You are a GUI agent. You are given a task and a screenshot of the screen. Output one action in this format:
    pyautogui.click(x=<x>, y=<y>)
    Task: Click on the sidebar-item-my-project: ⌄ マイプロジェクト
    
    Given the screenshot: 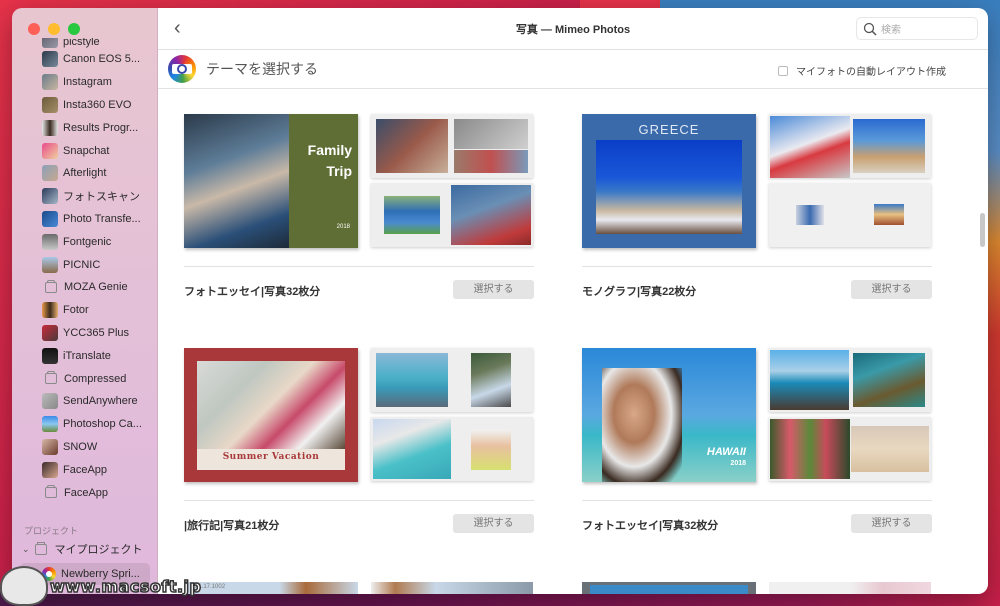 What is the action you would take?
    pyautogui.click(x=82, y=549)
    